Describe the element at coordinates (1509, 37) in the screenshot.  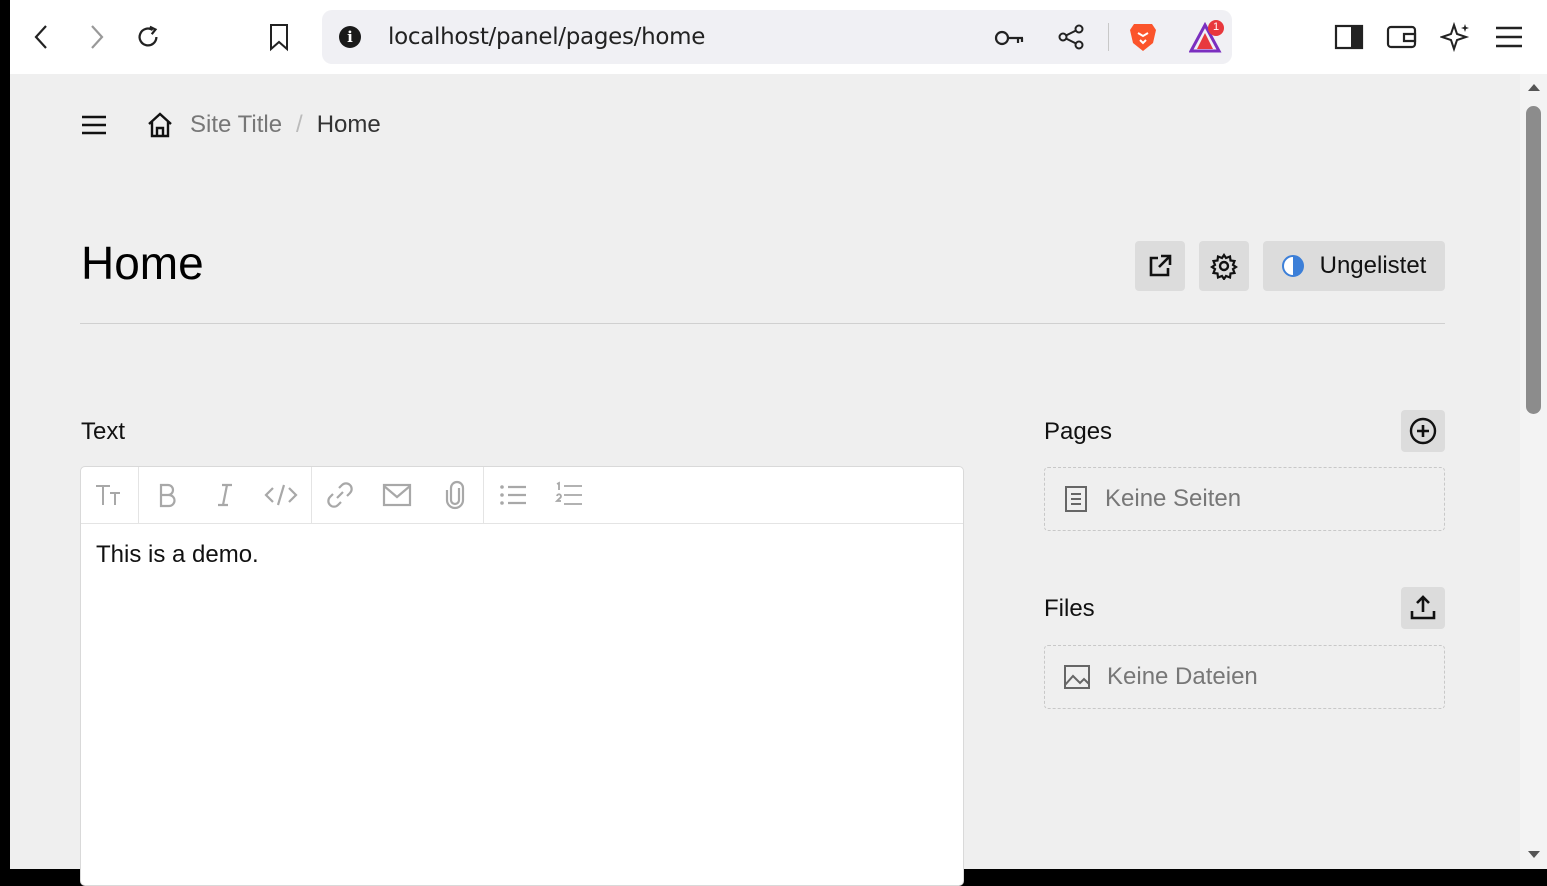
I see `menu-icon` at that location.